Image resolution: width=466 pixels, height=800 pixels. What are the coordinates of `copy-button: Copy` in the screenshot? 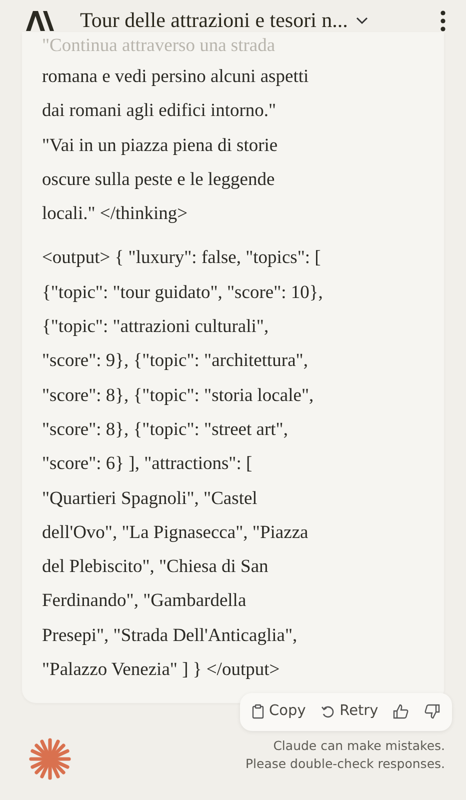 It's located at (279, 712).